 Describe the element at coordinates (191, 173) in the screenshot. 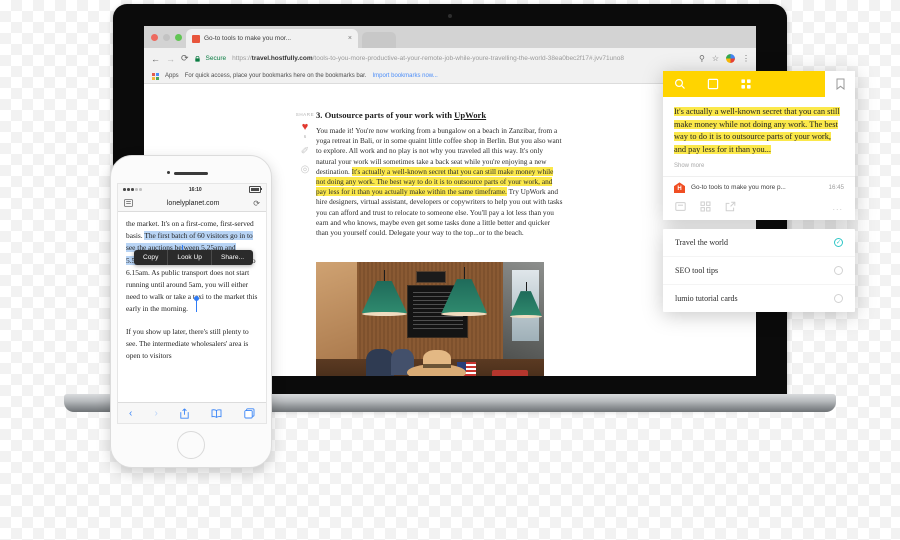

I see `earpiece-speaker` at that location.